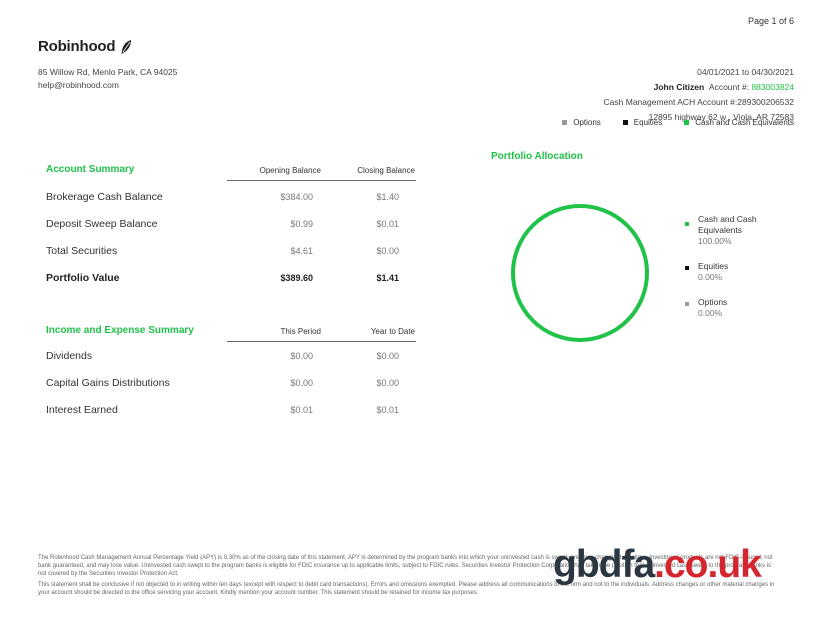  What do you see at coordinates (770, 21) in the screenshot?
I see `page-indicator: Page 1 of 6` at bounding box center [770, 21].